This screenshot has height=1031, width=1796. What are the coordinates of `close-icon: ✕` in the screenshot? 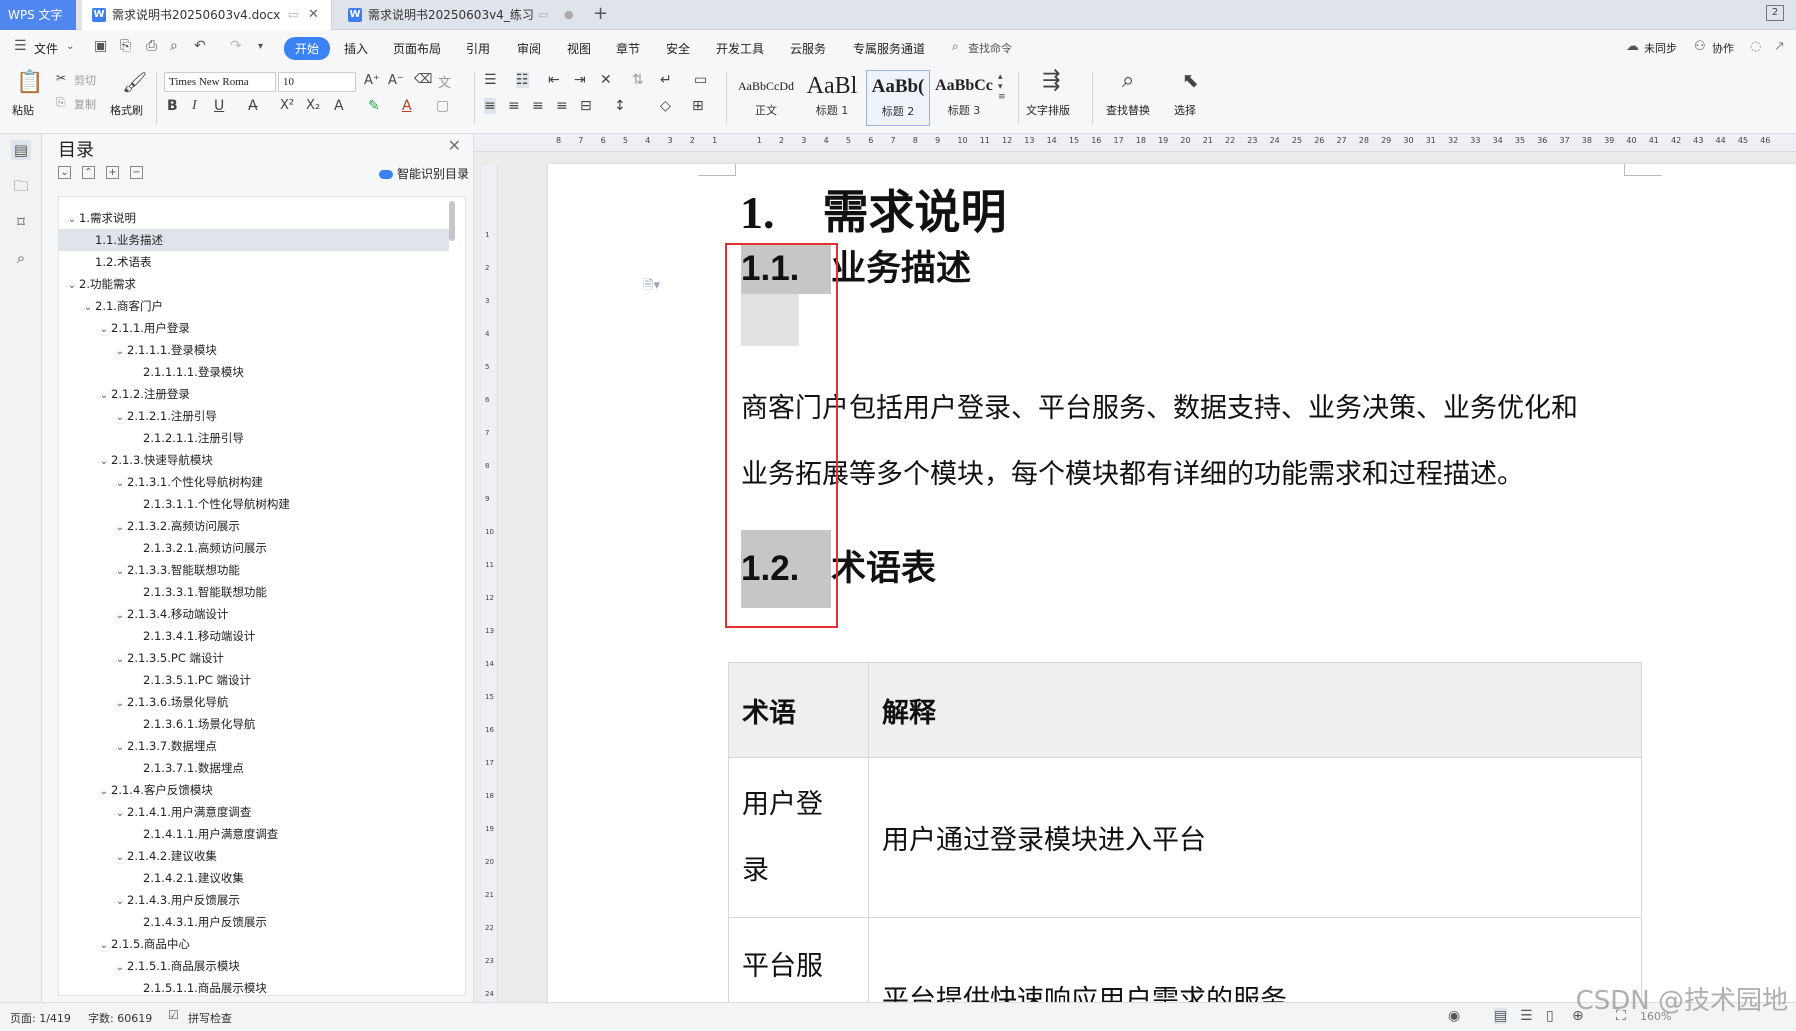 It's located at (454, 145).